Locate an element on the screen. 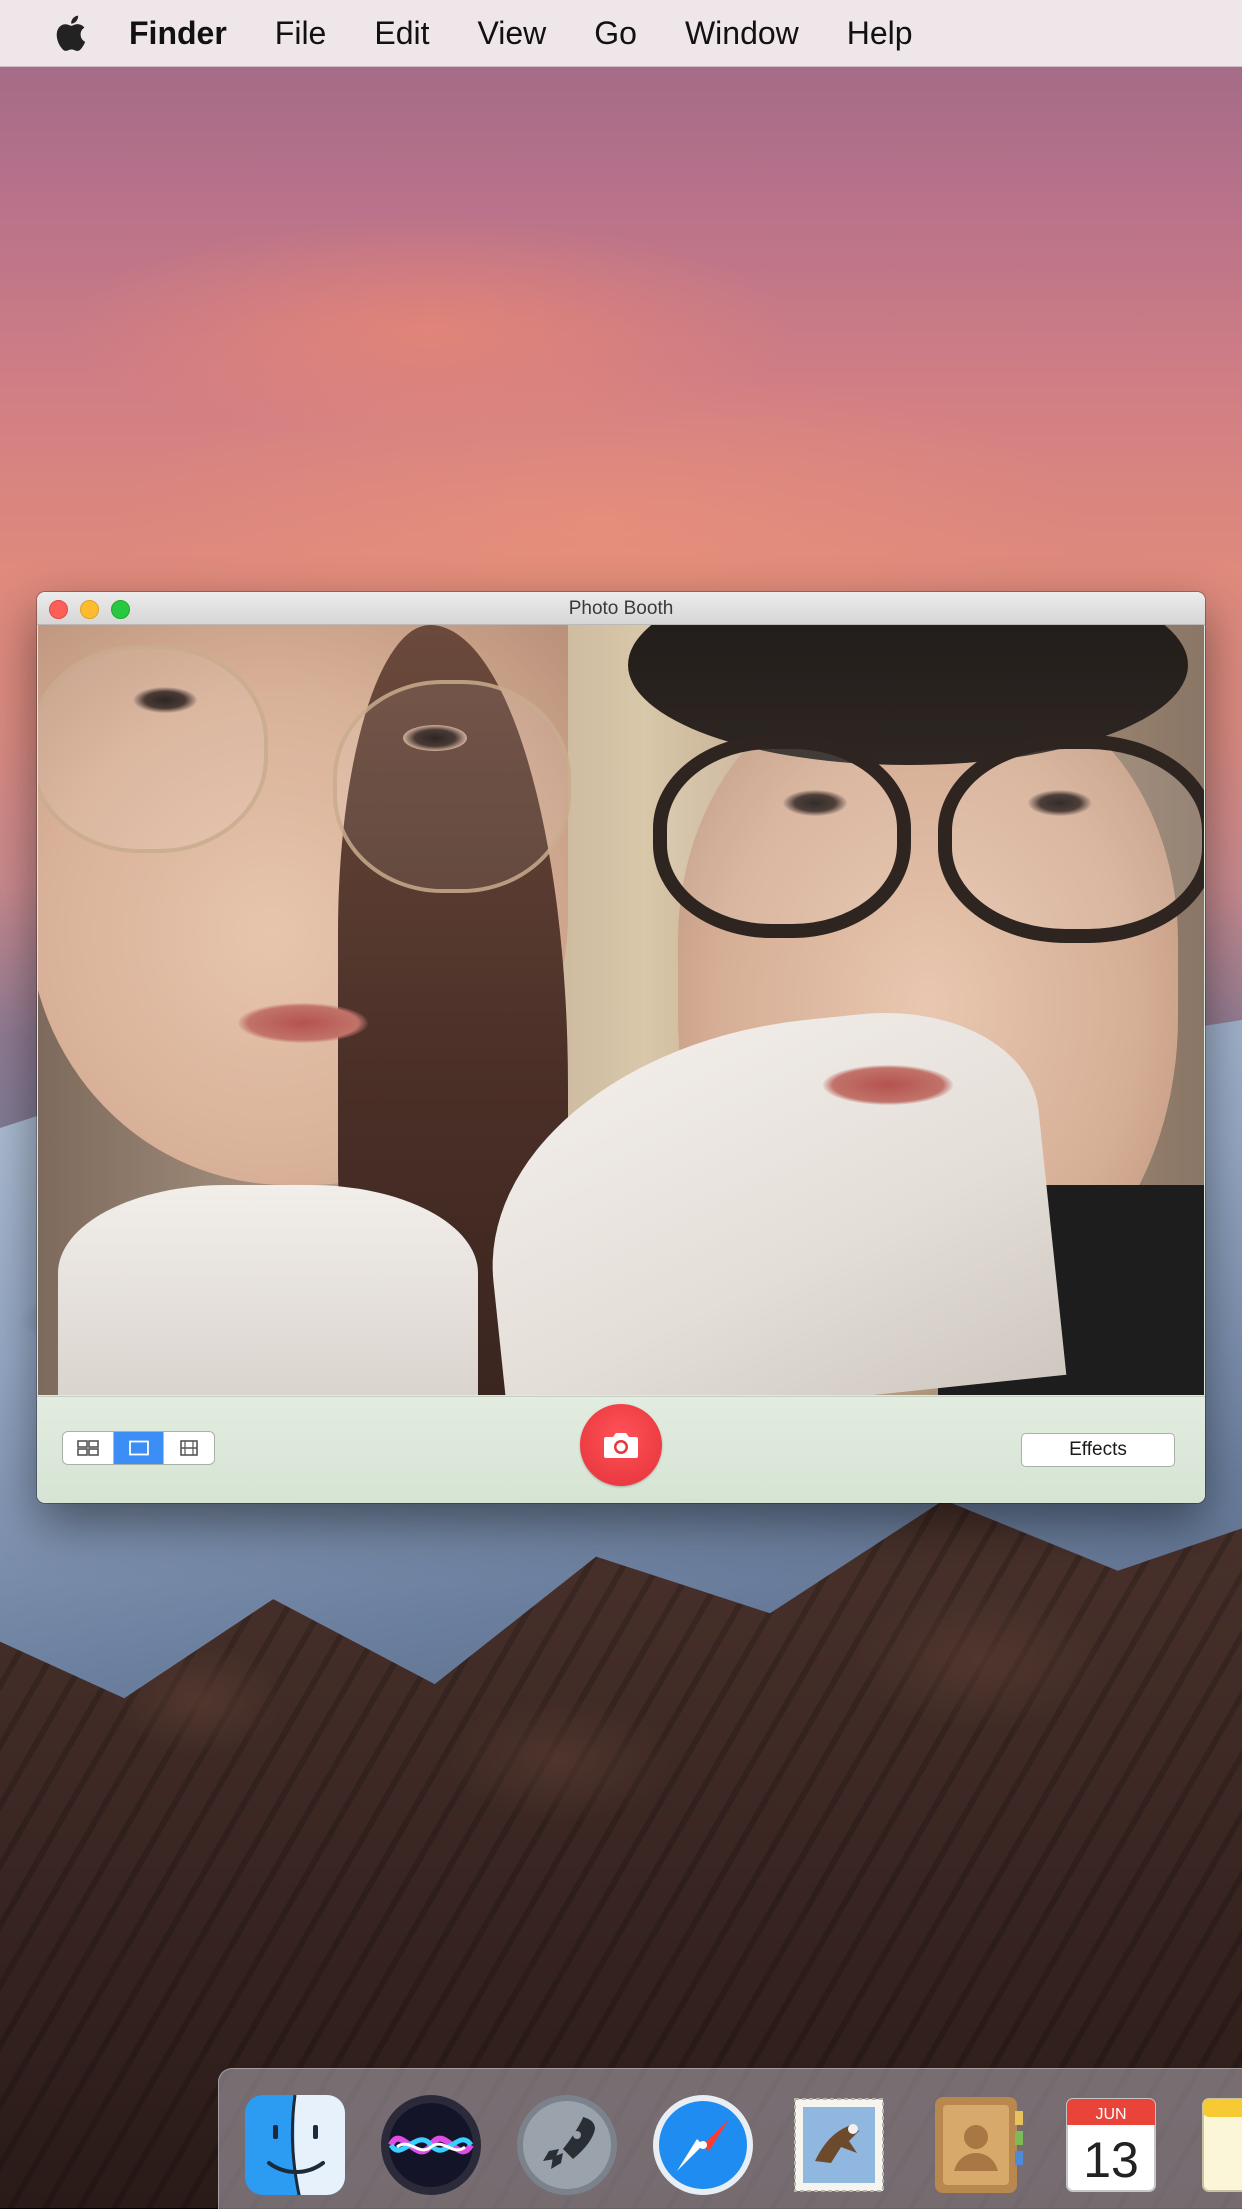 This screenshot has height=2209, width=1242. menu-bar: Finder File Edit View Go Window Help is located at coordinates (621, 33).